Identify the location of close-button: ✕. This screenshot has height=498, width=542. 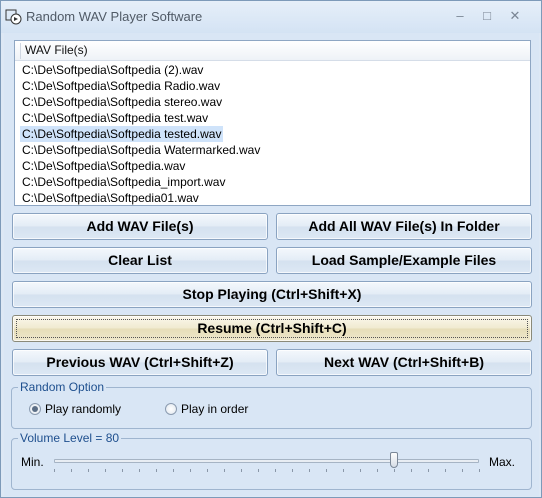
(515, 16).